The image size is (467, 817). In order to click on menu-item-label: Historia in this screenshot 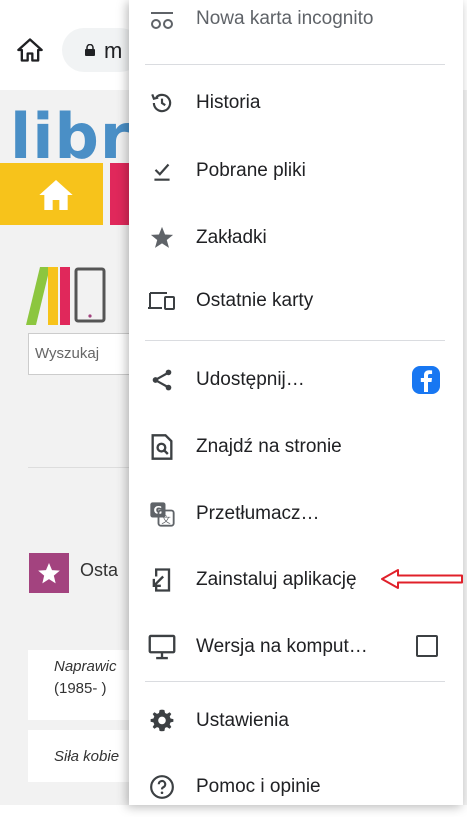, I will do `click(228, 102)`.